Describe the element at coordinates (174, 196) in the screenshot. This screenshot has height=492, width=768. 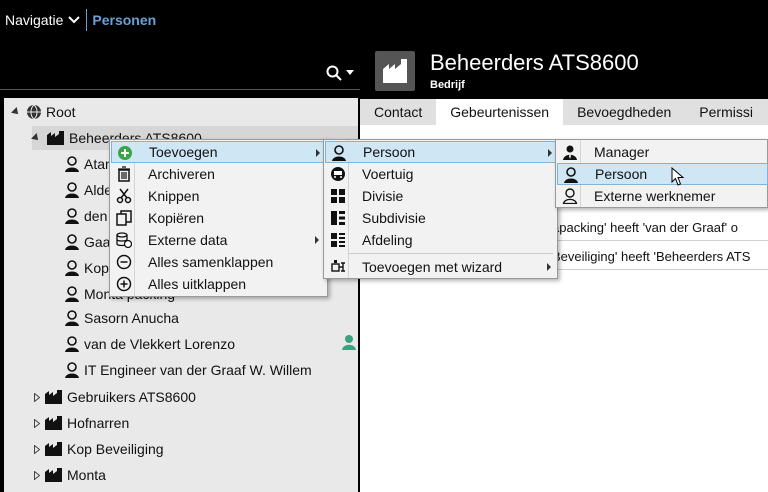
I see `menu-label: Knippen` at that location.